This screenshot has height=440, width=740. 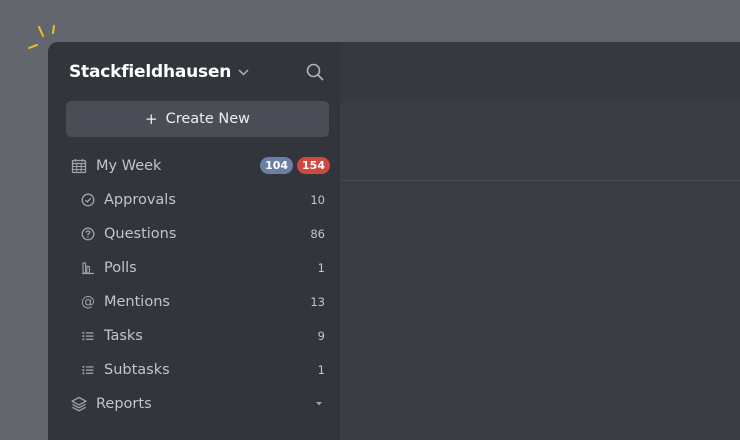 I want to click on sidebar-item-reports: Reports, so click(x=194, y=404).